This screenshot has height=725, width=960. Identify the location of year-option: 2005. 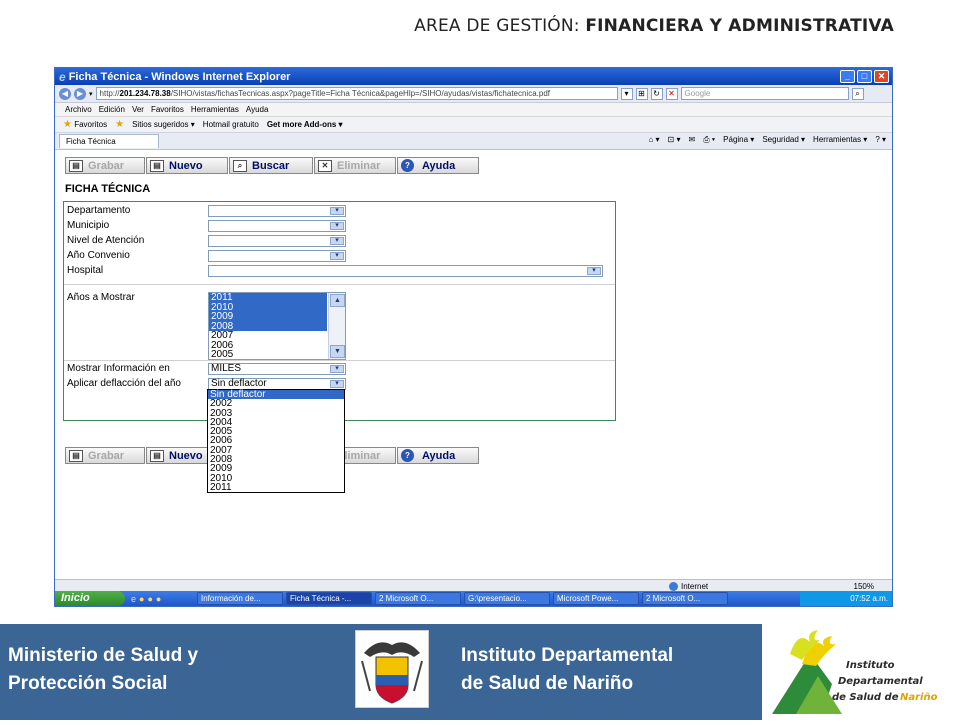
(268, 354).